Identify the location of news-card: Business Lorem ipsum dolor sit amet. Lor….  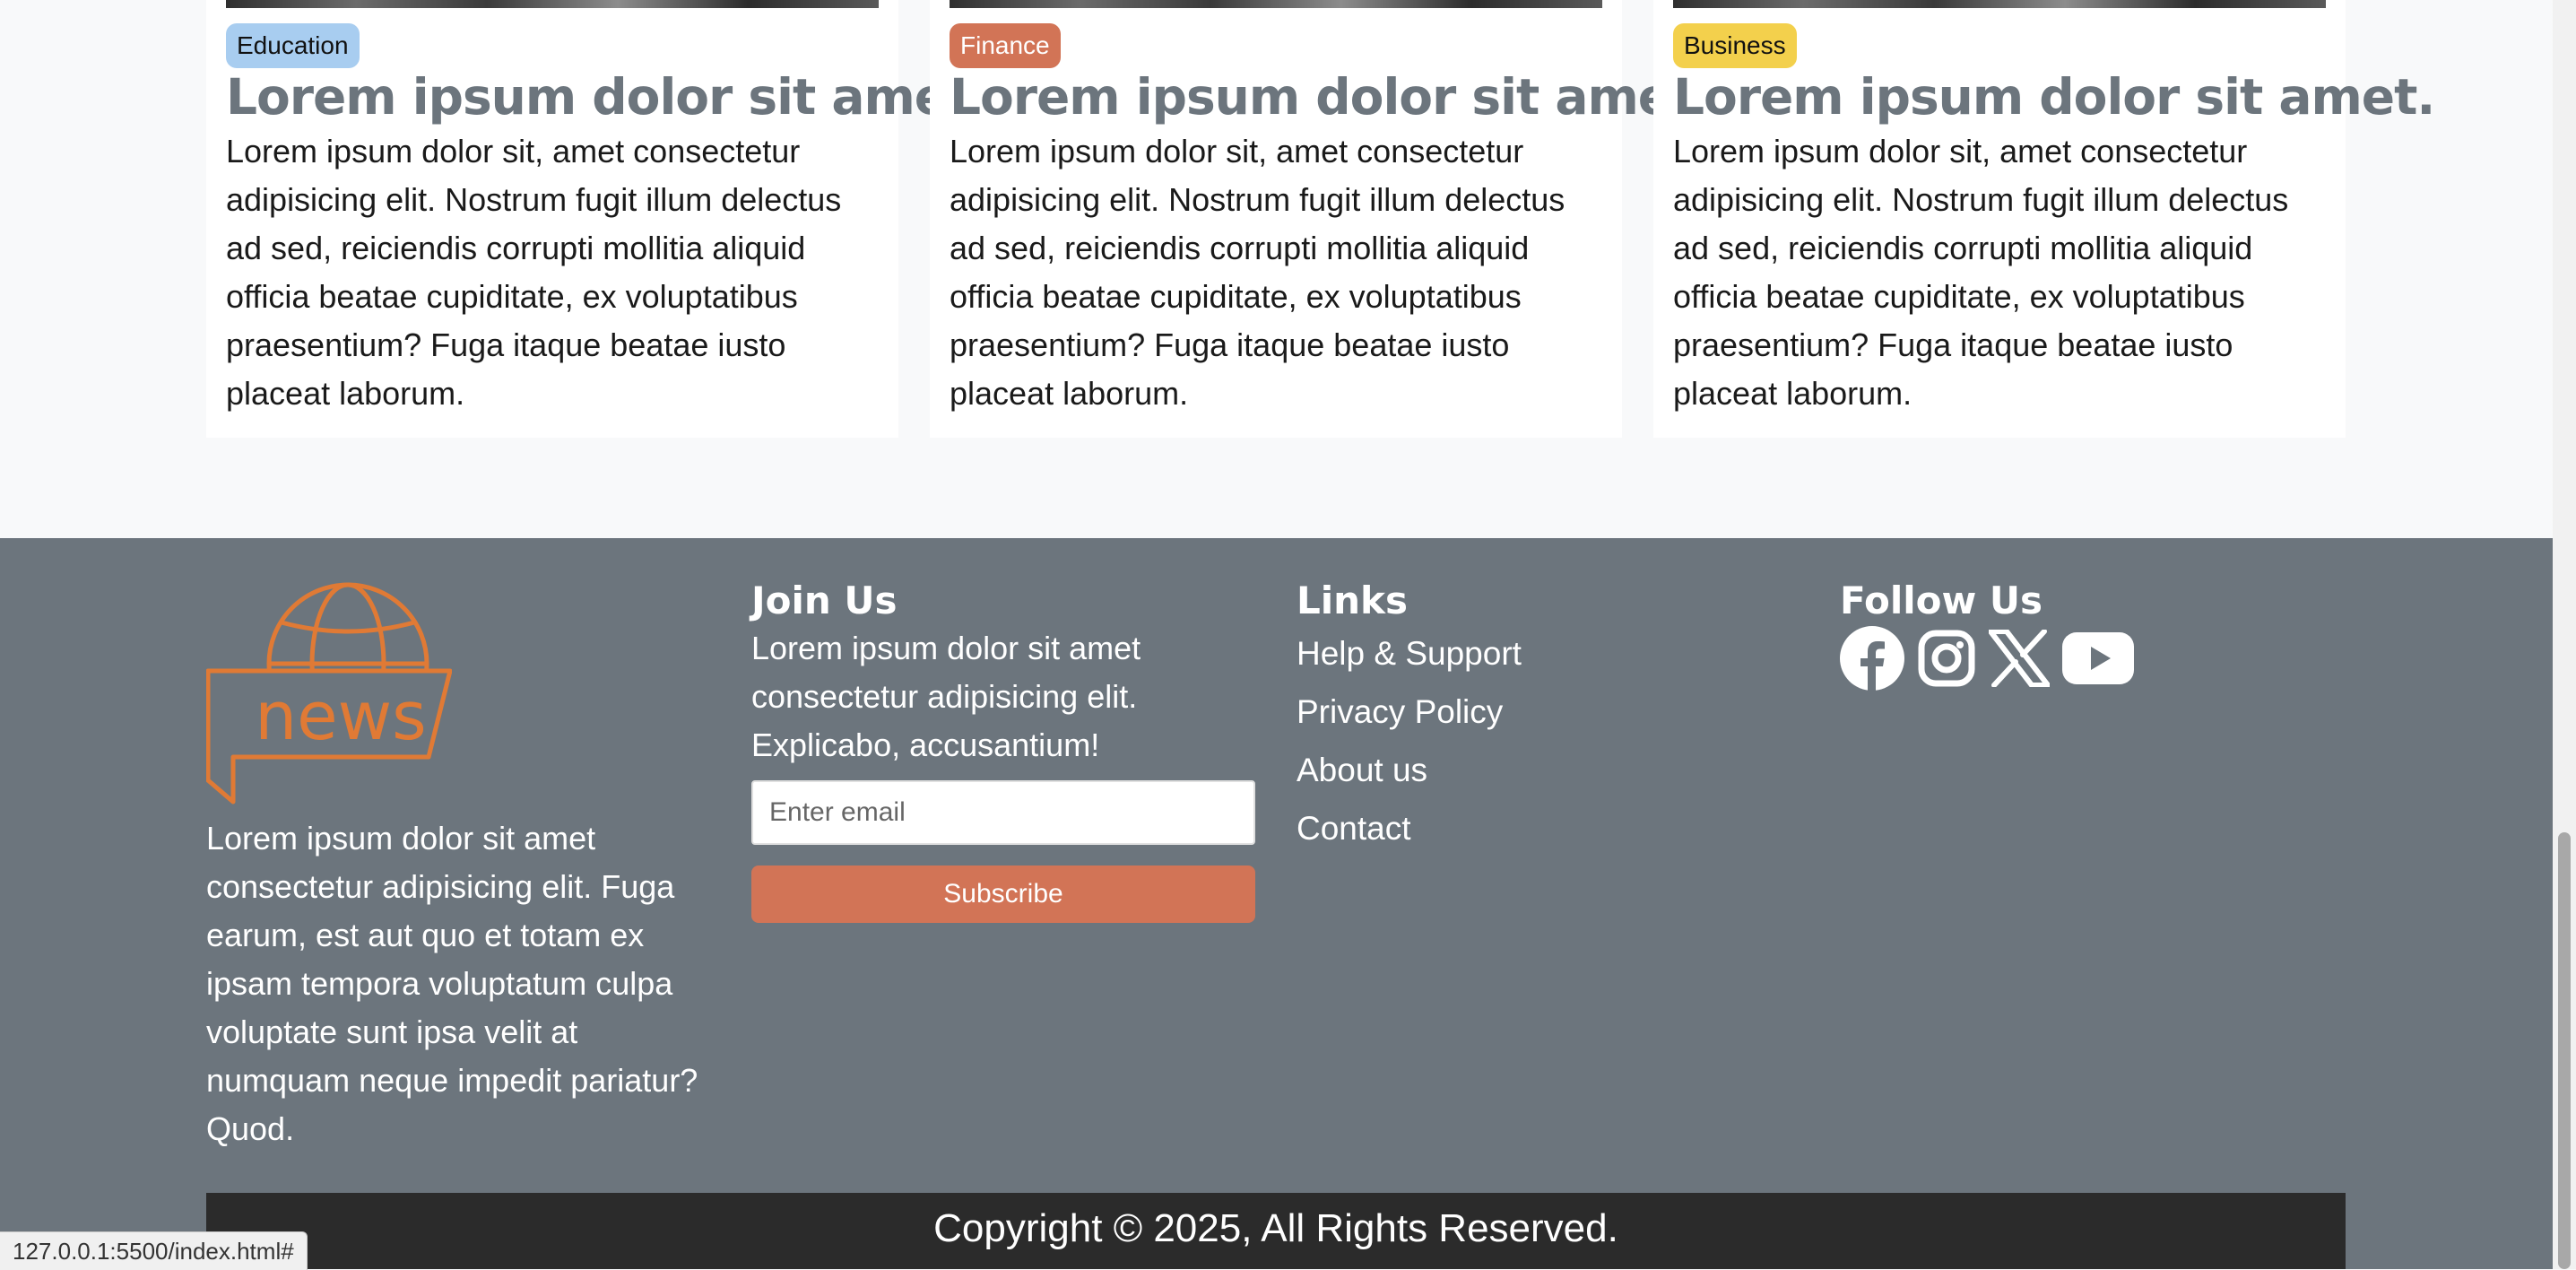
(2044, 219).